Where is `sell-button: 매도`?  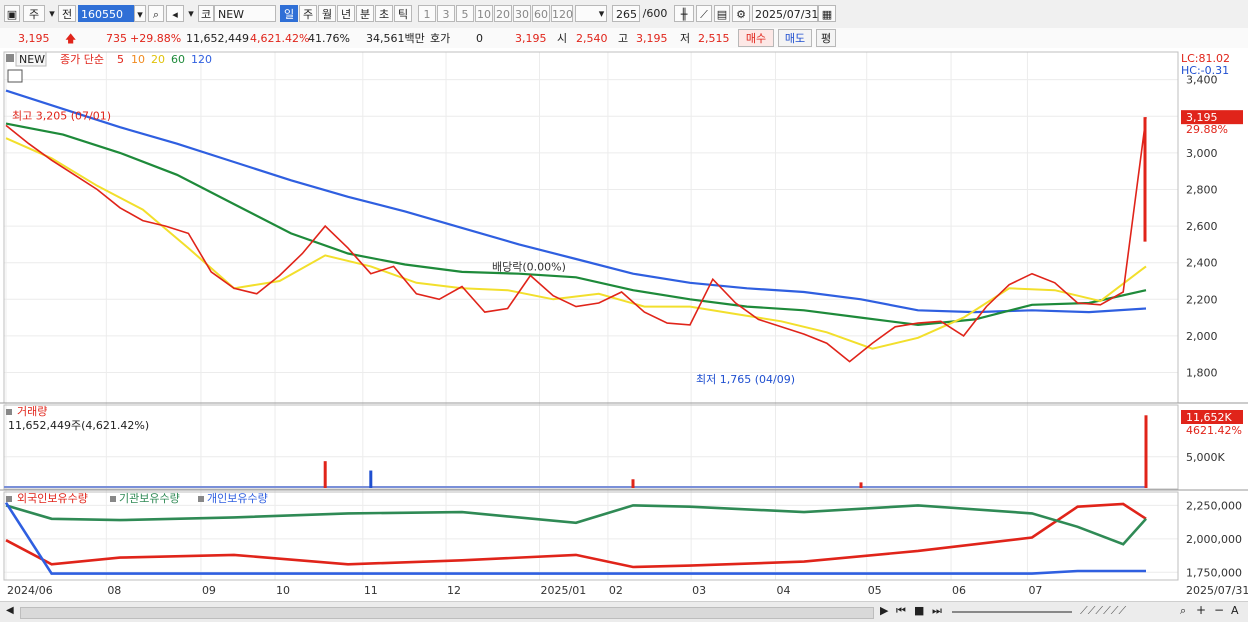
sell-button: 매도 is located at coordinates (795, 38).